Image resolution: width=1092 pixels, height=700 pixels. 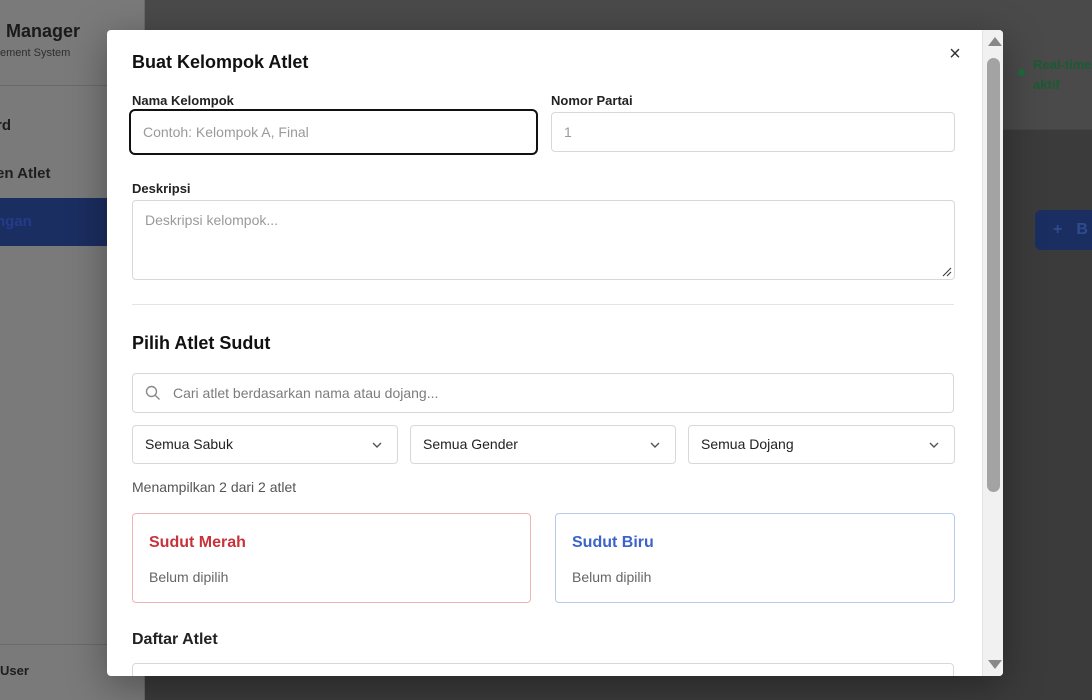 What do you see at coordinates (993, 275) in the screenshot?
I see `scrollbar-thumb` at bounding box center [993, 275].